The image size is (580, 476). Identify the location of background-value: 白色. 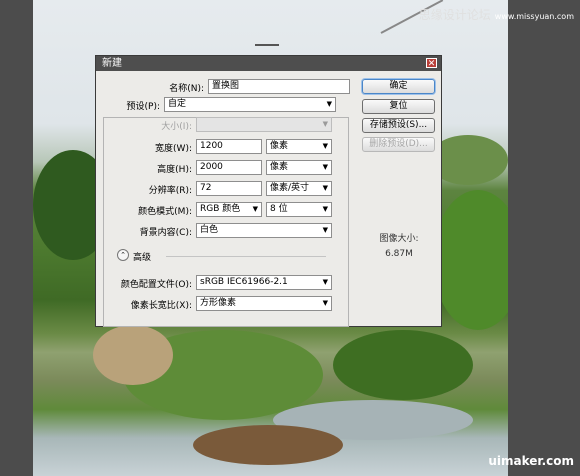
(209, 230).